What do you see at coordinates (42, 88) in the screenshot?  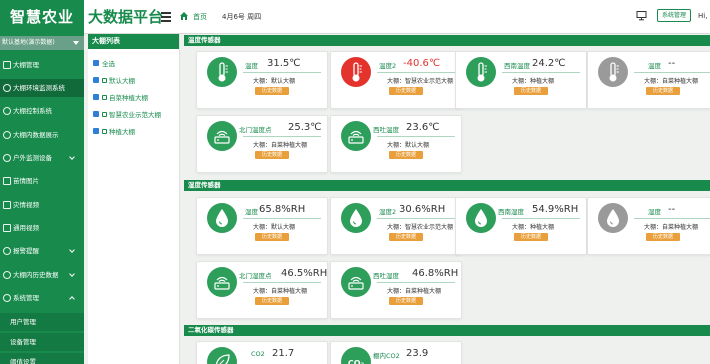 I see `nav-environment-monitoring: 大棚环境监测系统` at bounding box center [42, 88].